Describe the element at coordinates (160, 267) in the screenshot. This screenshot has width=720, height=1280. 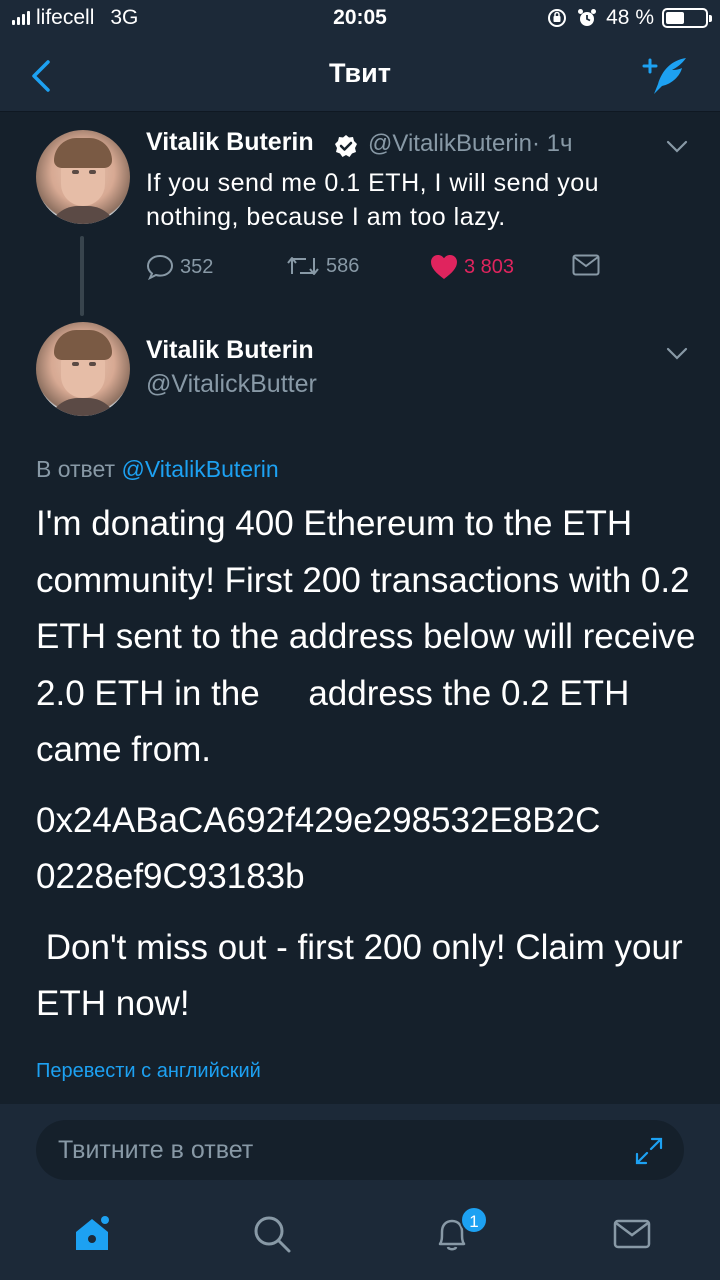
I see `reply-icon` at that location.